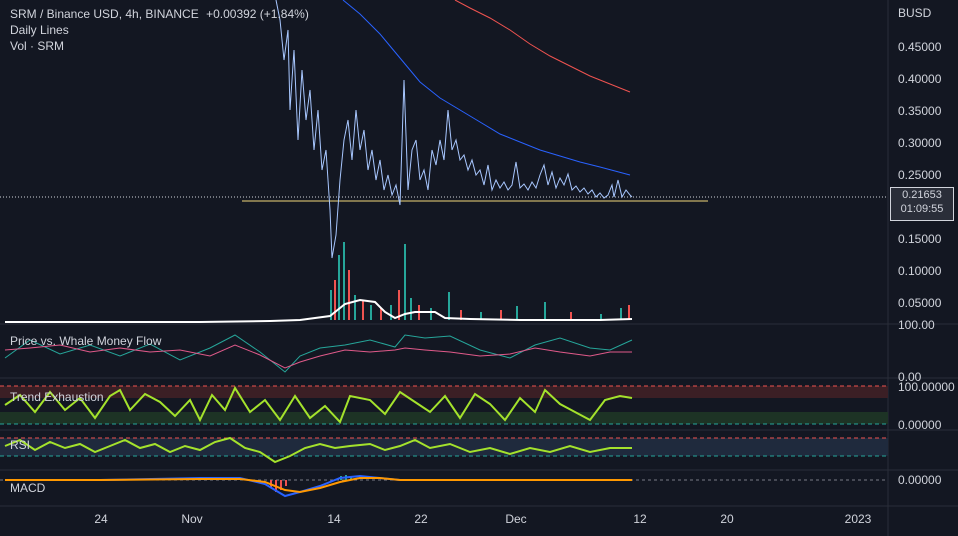 This screenshot has width=958, height=536. What do you see at coordinates (20, 445) in the screenshot?
I see `rsi-label: RSI` at bounding box center [20, 445].